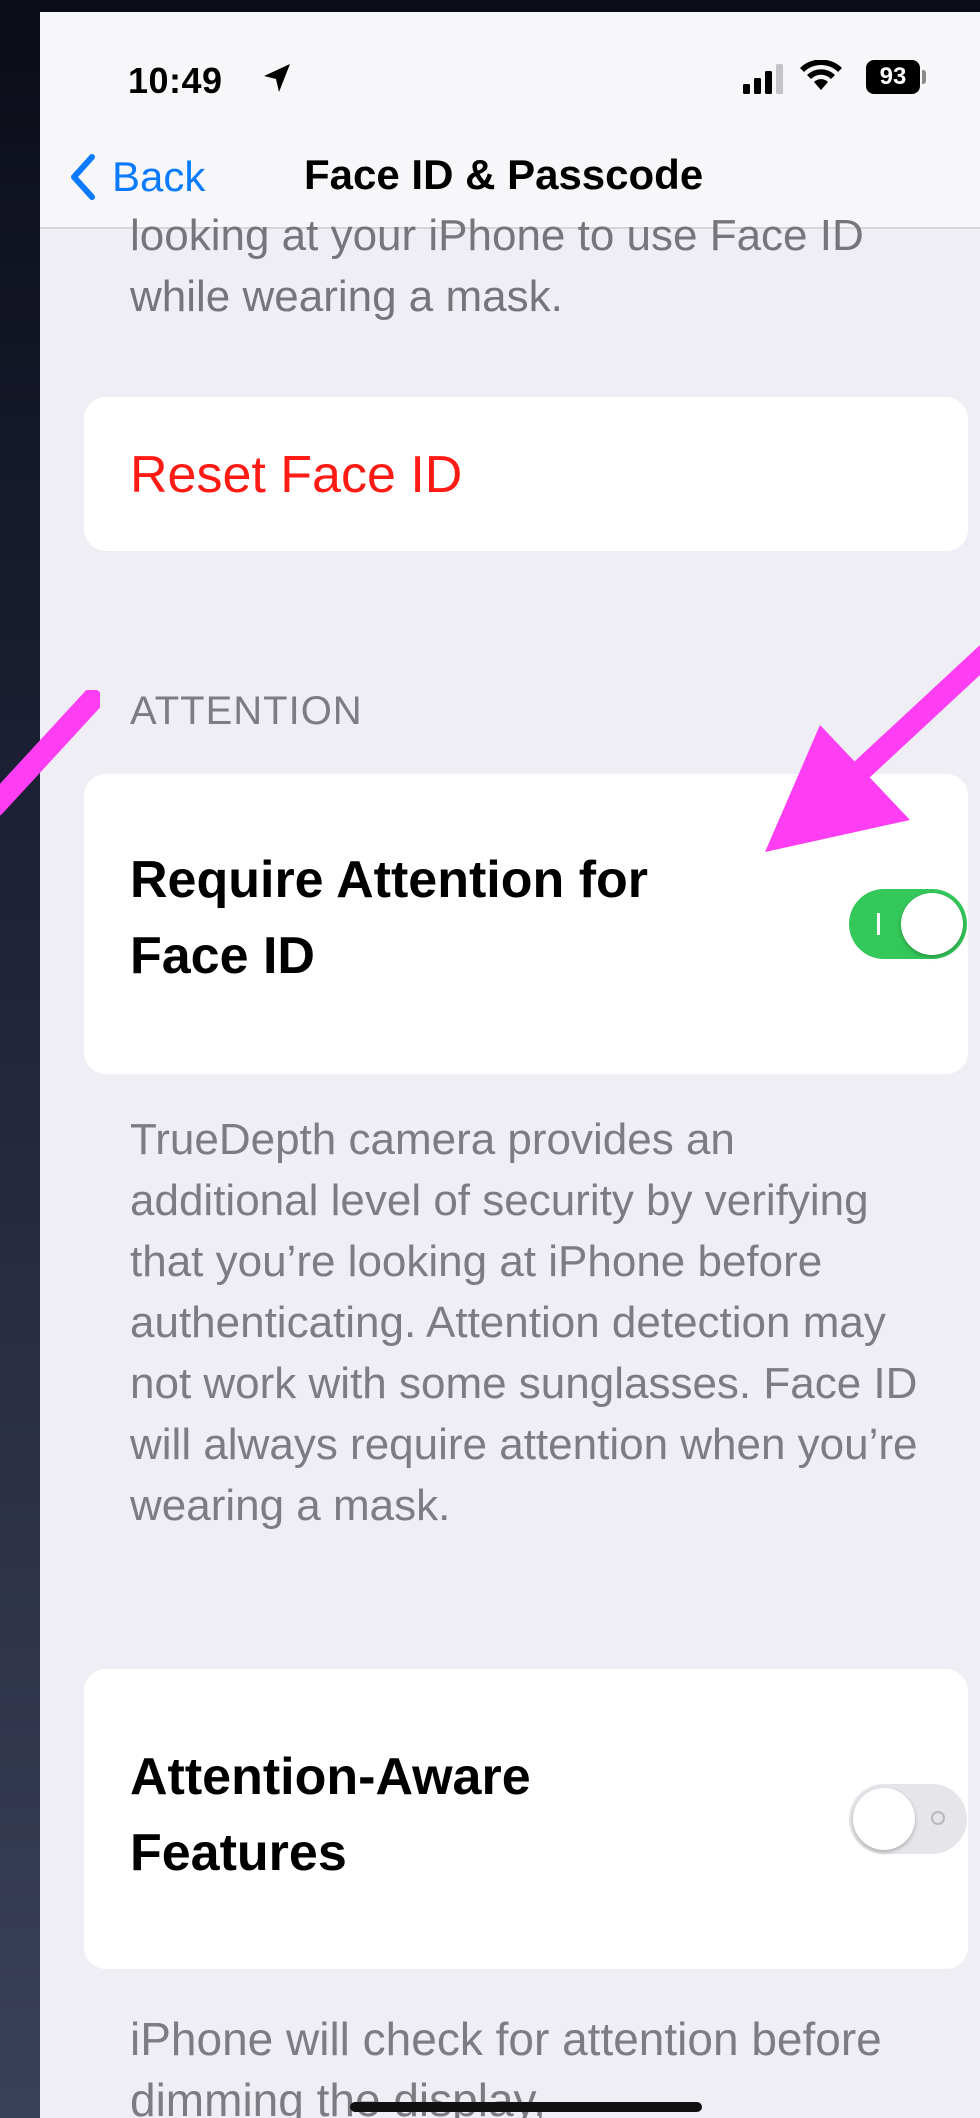  I want to click on signal-icon, so click(763, 79).